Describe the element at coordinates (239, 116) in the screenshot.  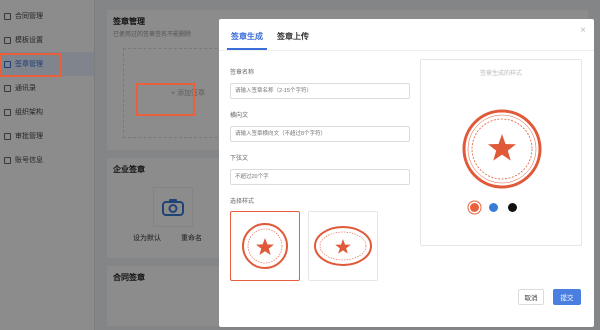
I see `horizontal-text-label: 横向文` at that location.